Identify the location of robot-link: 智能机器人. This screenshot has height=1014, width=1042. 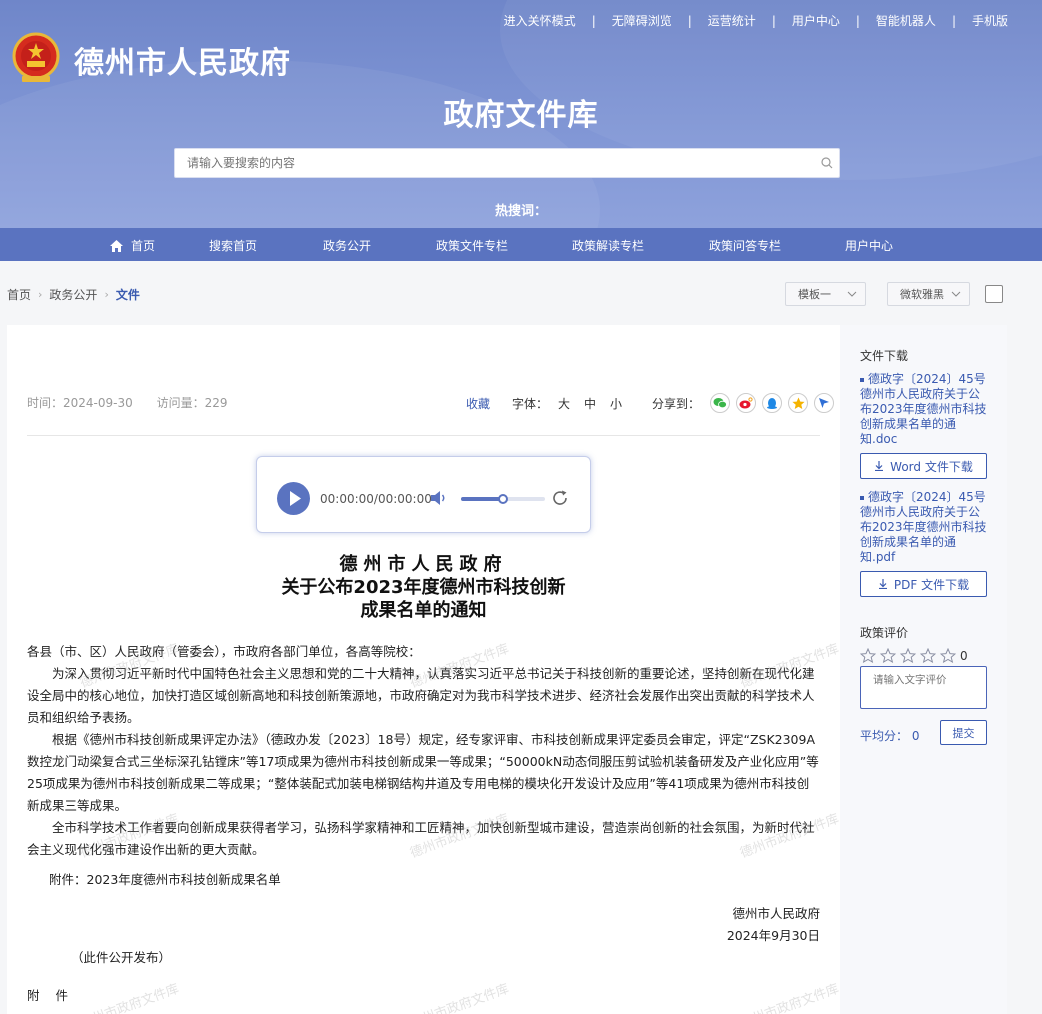
(906, 20).